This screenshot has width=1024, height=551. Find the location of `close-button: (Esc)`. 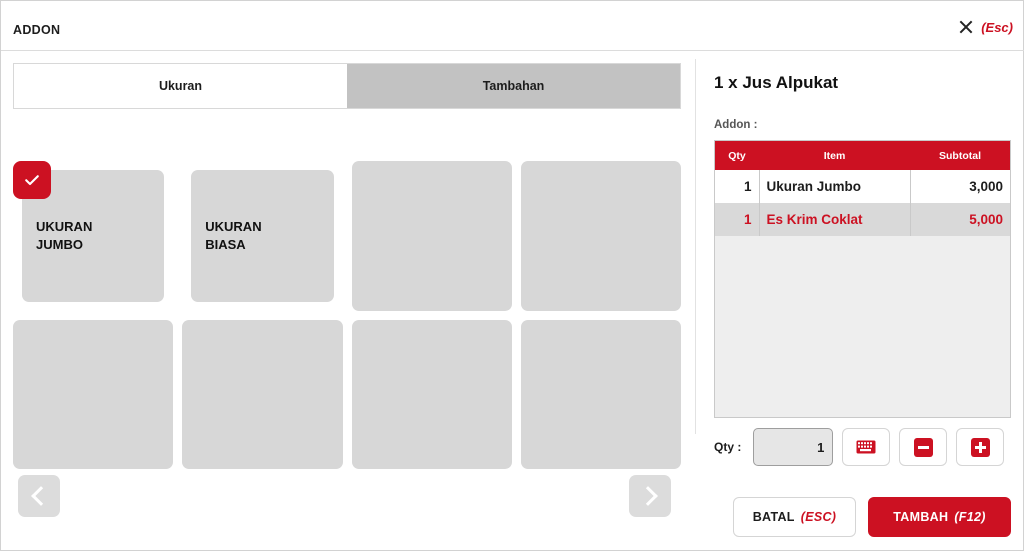

close-button: (Esc) is located at coordinates (985, 27).